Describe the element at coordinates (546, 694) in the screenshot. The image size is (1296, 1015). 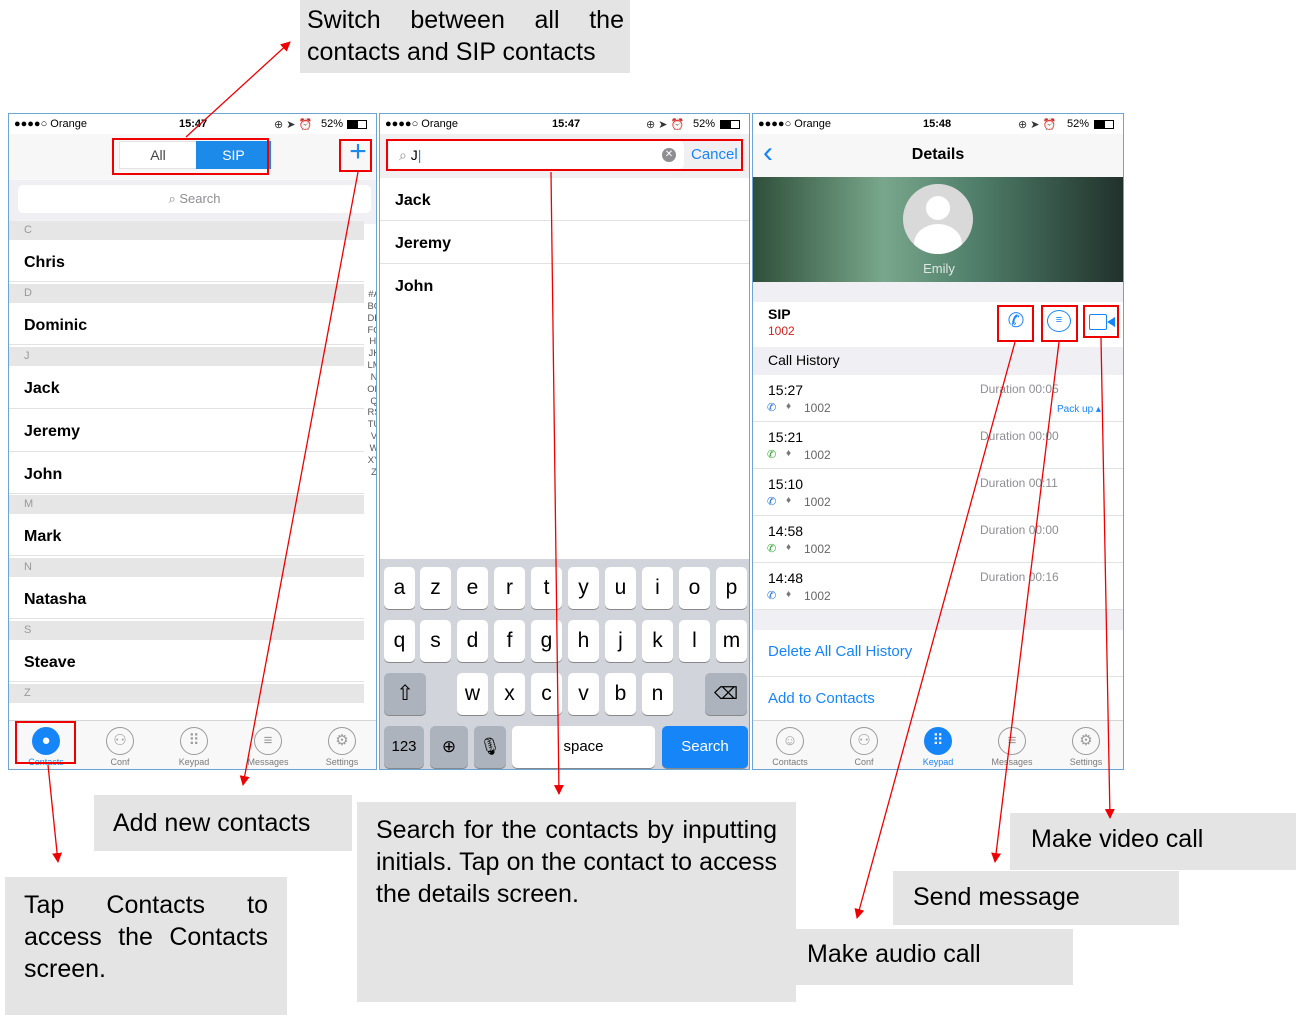
I see `key: c` at that location.